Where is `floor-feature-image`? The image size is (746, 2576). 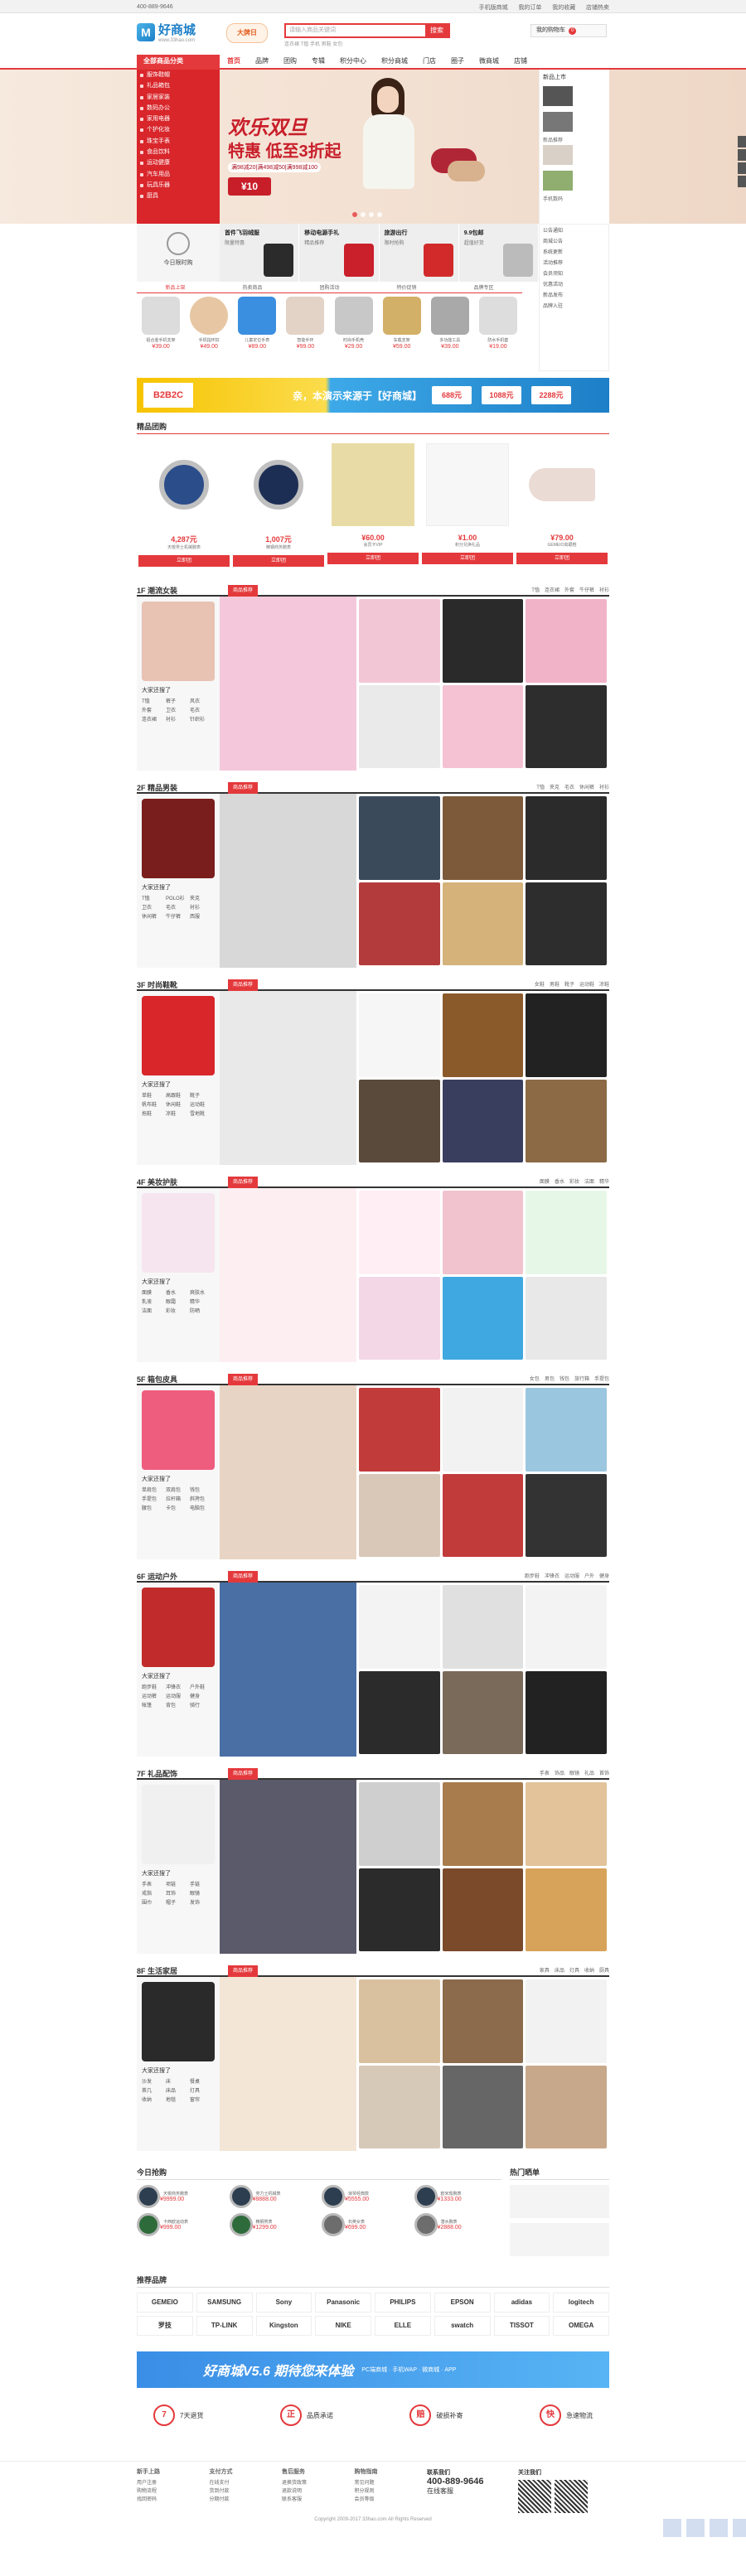
floor-feature-image is located at coordinates (178, 641).